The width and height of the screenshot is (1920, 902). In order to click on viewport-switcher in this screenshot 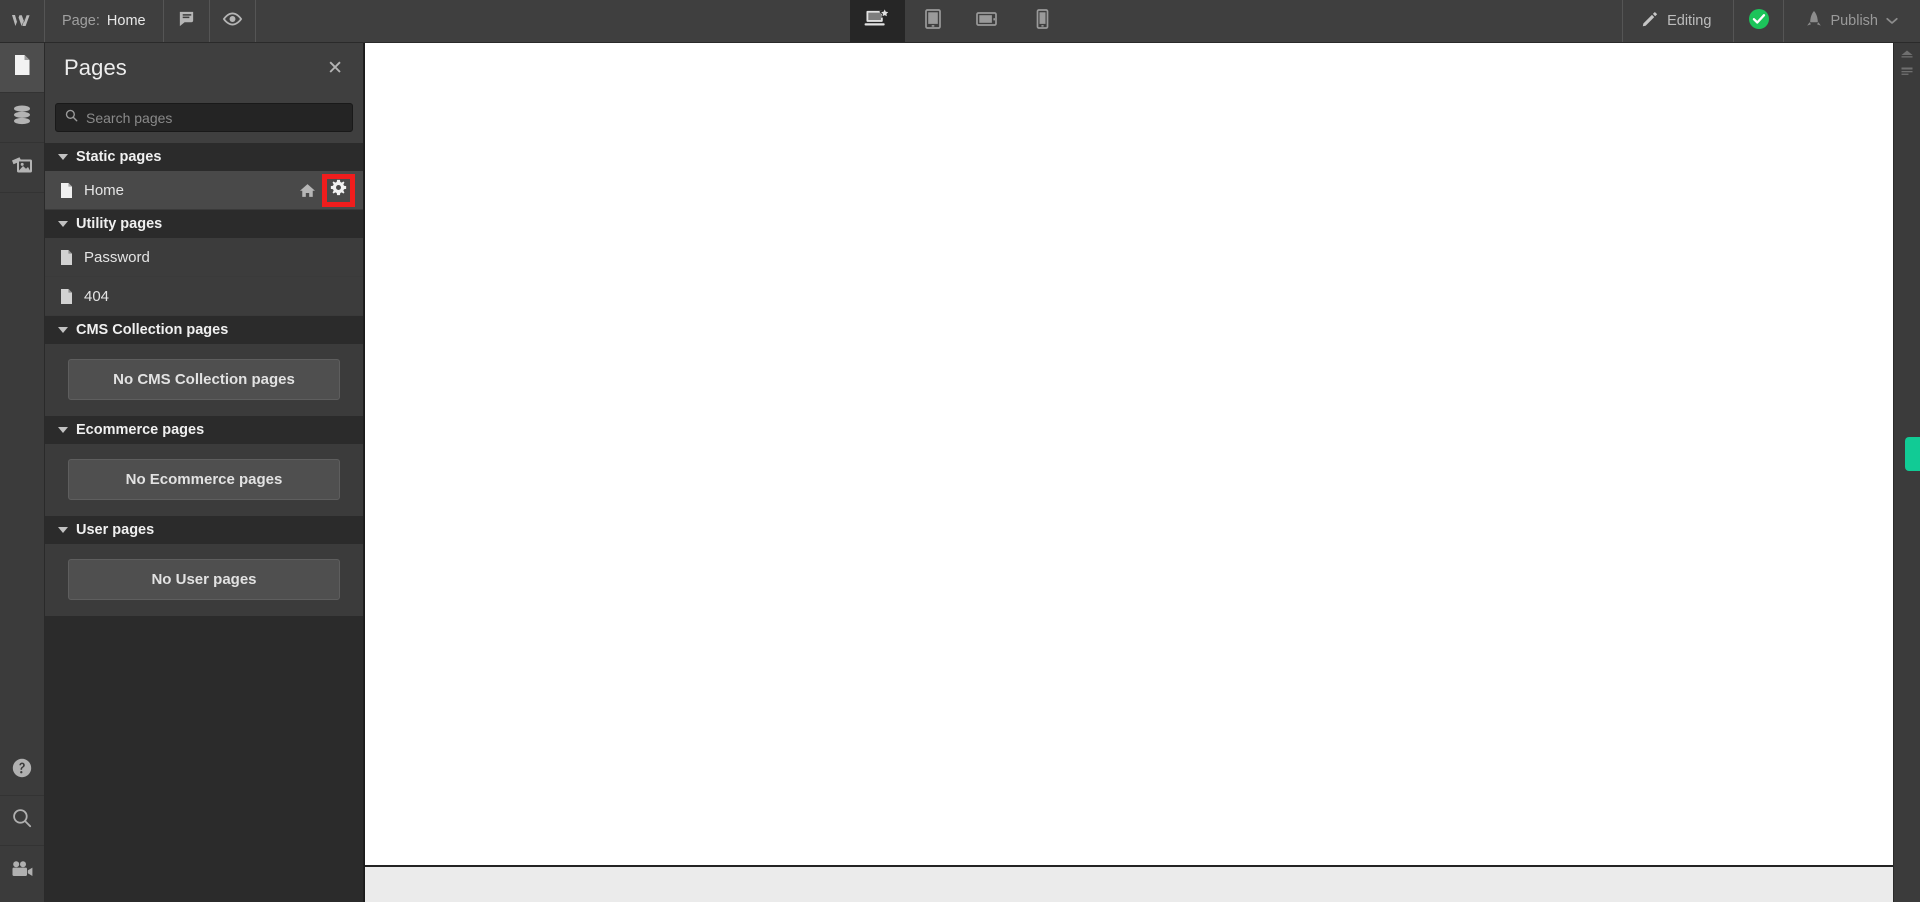, I will do `click(960, 21)`.